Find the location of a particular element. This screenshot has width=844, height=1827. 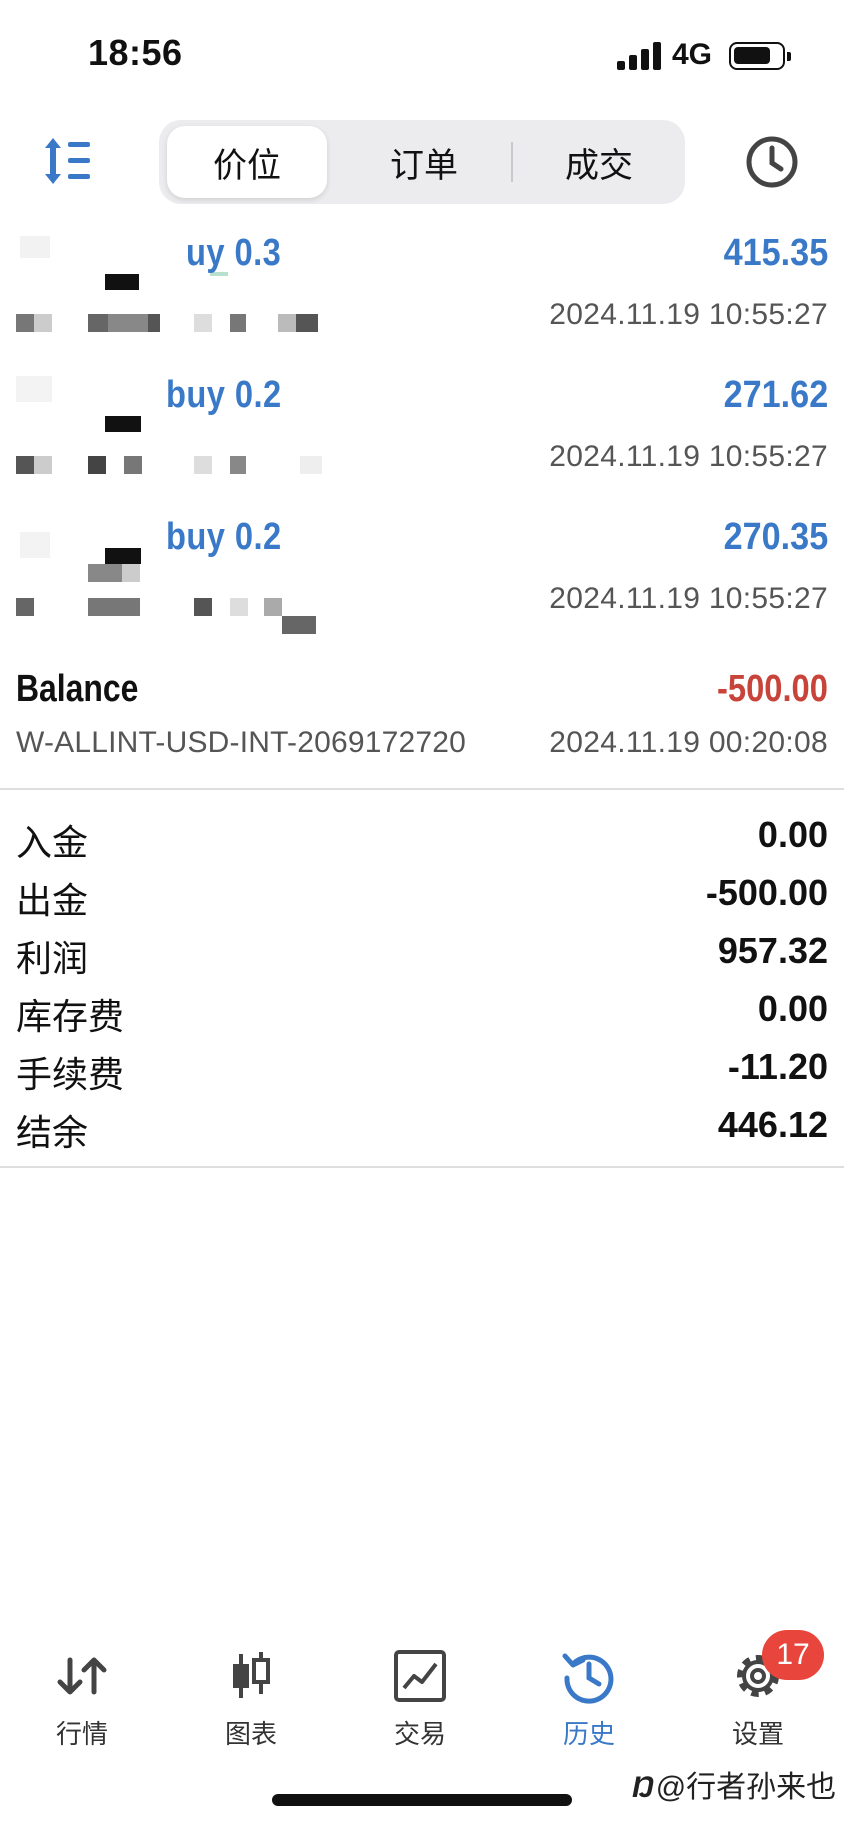

summary-value: -500.00 is located at coordinates (766, 892).